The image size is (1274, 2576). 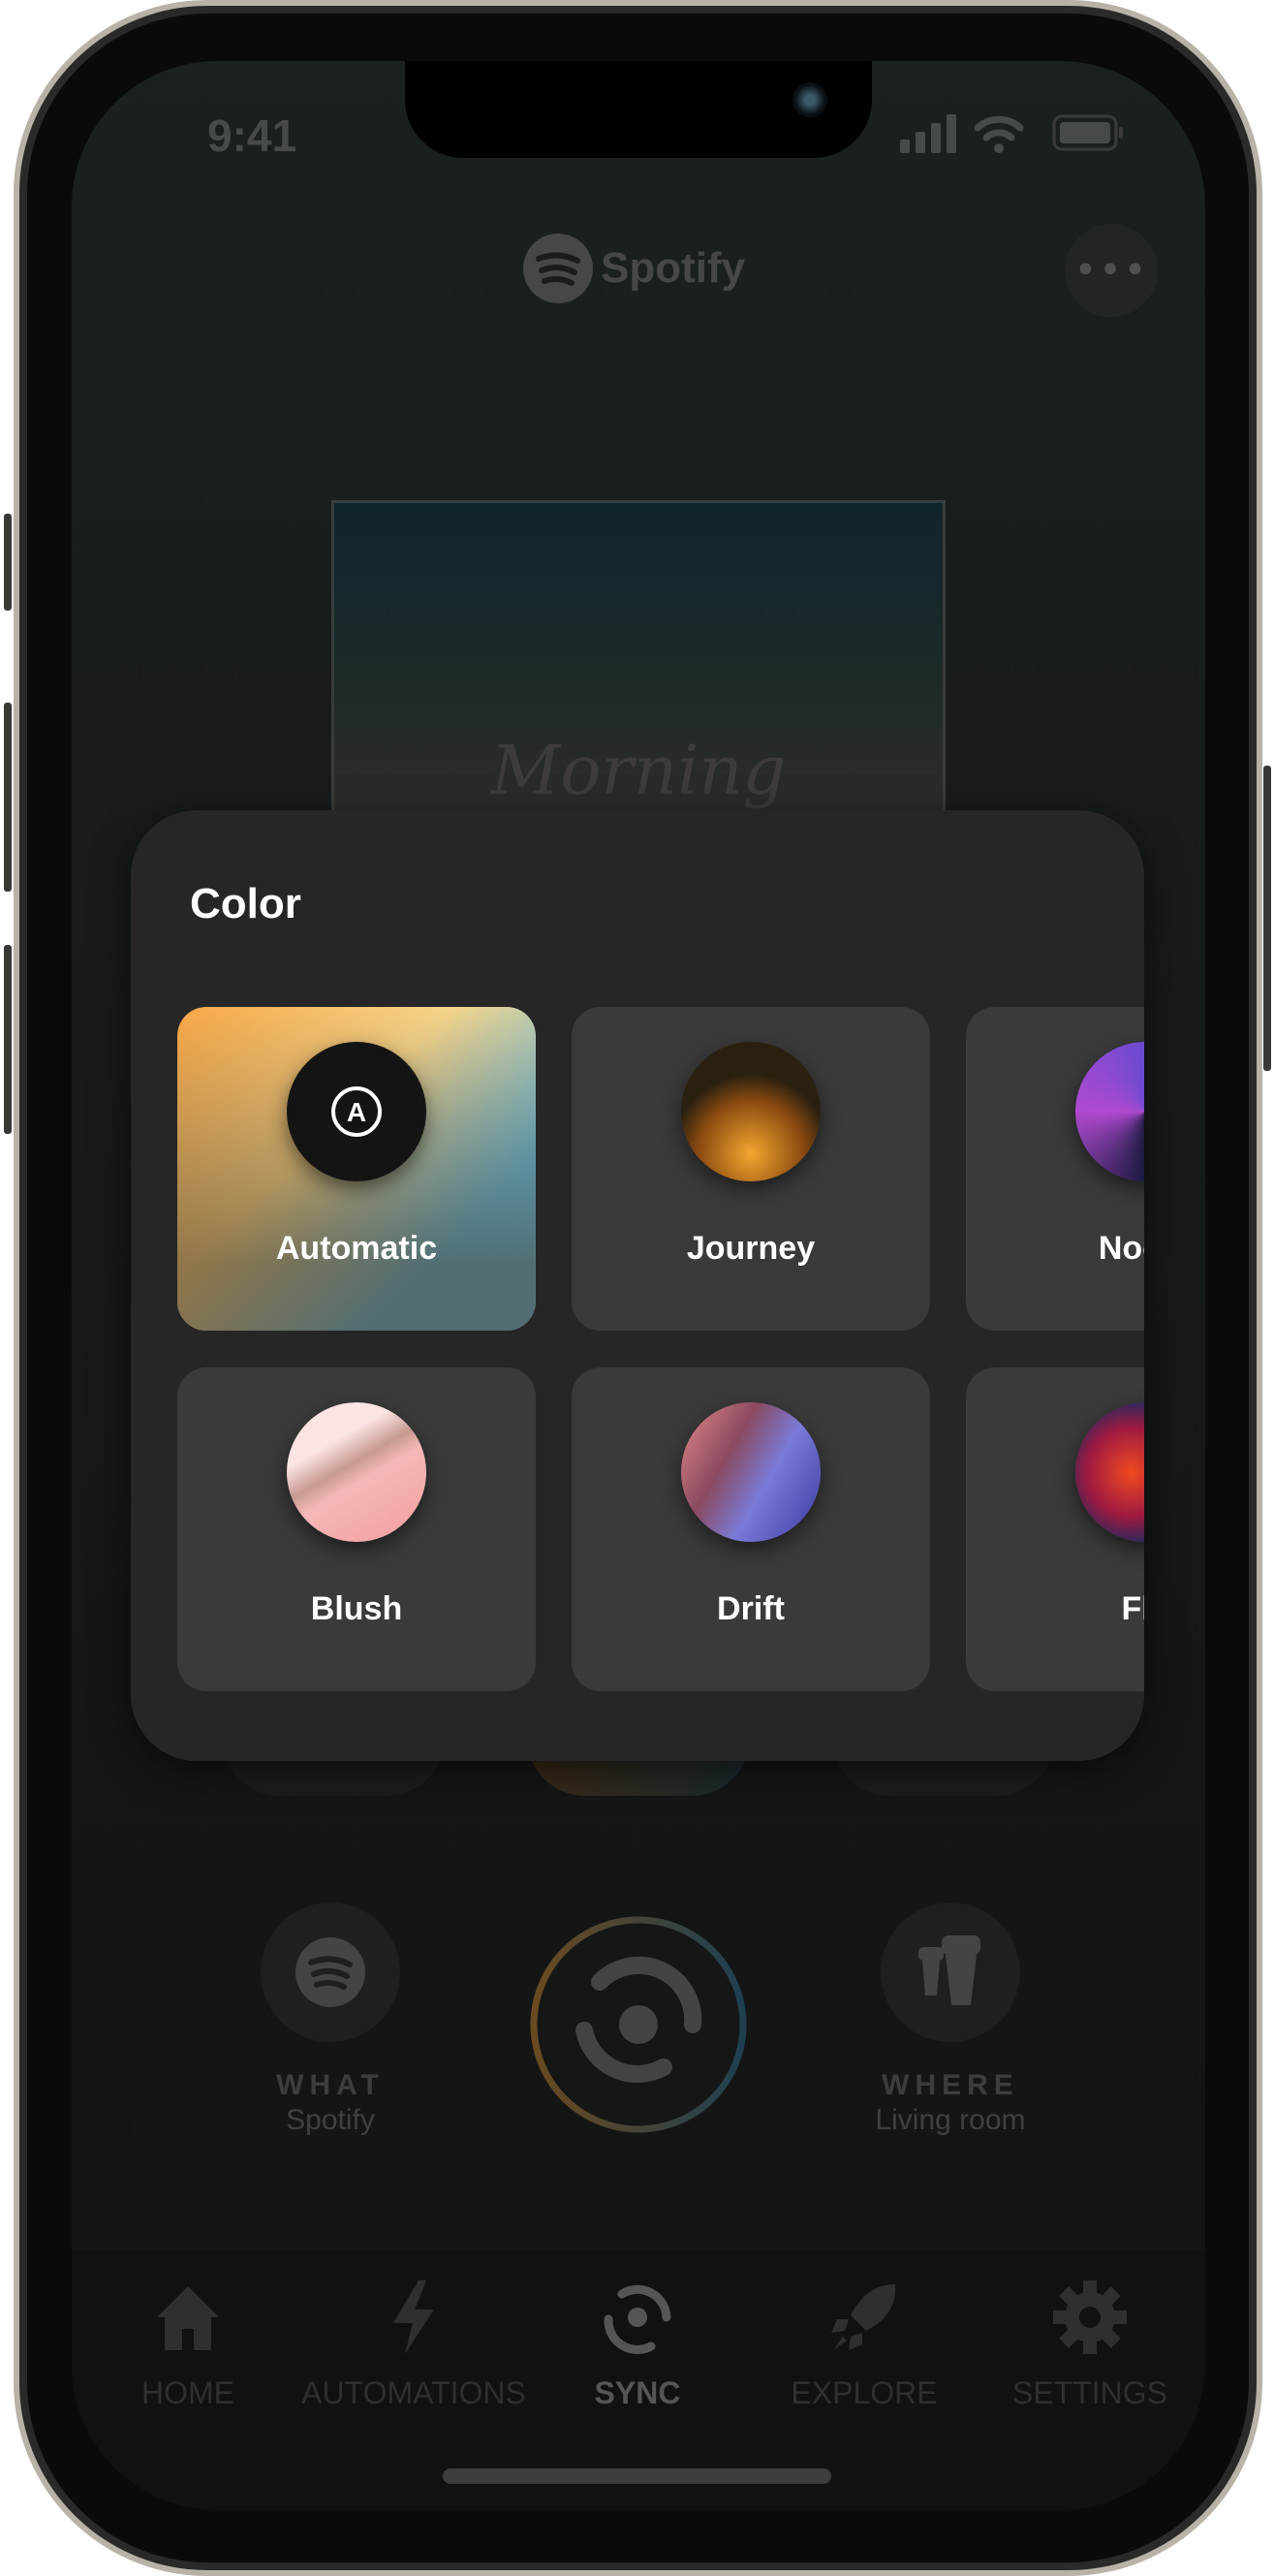 What do you see at coordinates (638, 770) in the screenshot?
I see `album-title: Morning` at bounding box center [638, 770].